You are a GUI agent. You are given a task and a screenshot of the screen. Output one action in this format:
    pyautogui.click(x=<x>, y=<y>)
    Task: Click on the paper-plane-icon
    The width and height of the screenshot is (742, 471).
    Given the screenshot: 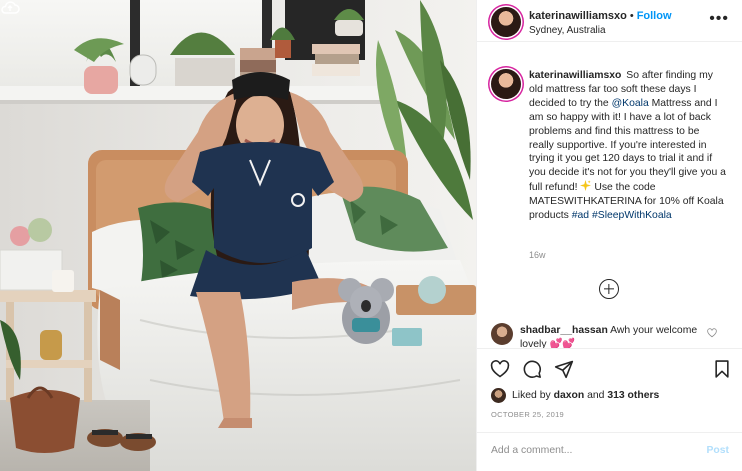 What is the action you would take?
    pyautogui.click(x=564, y=369)
    